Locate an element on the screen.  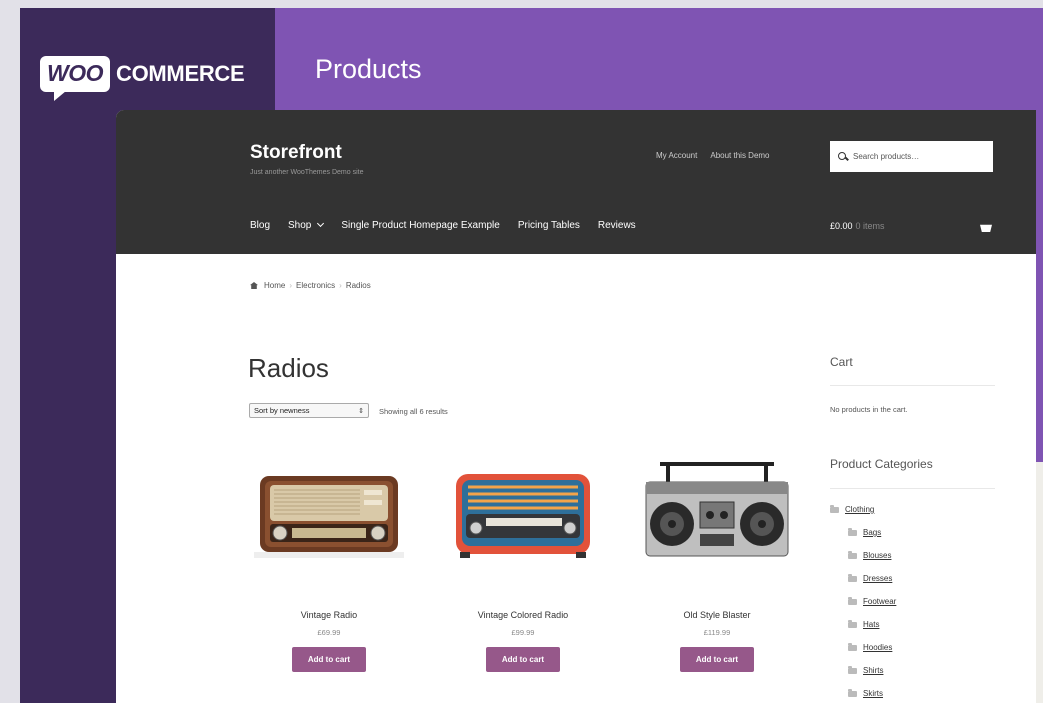
chevron-down-icon is located at coordinates (321, 223).